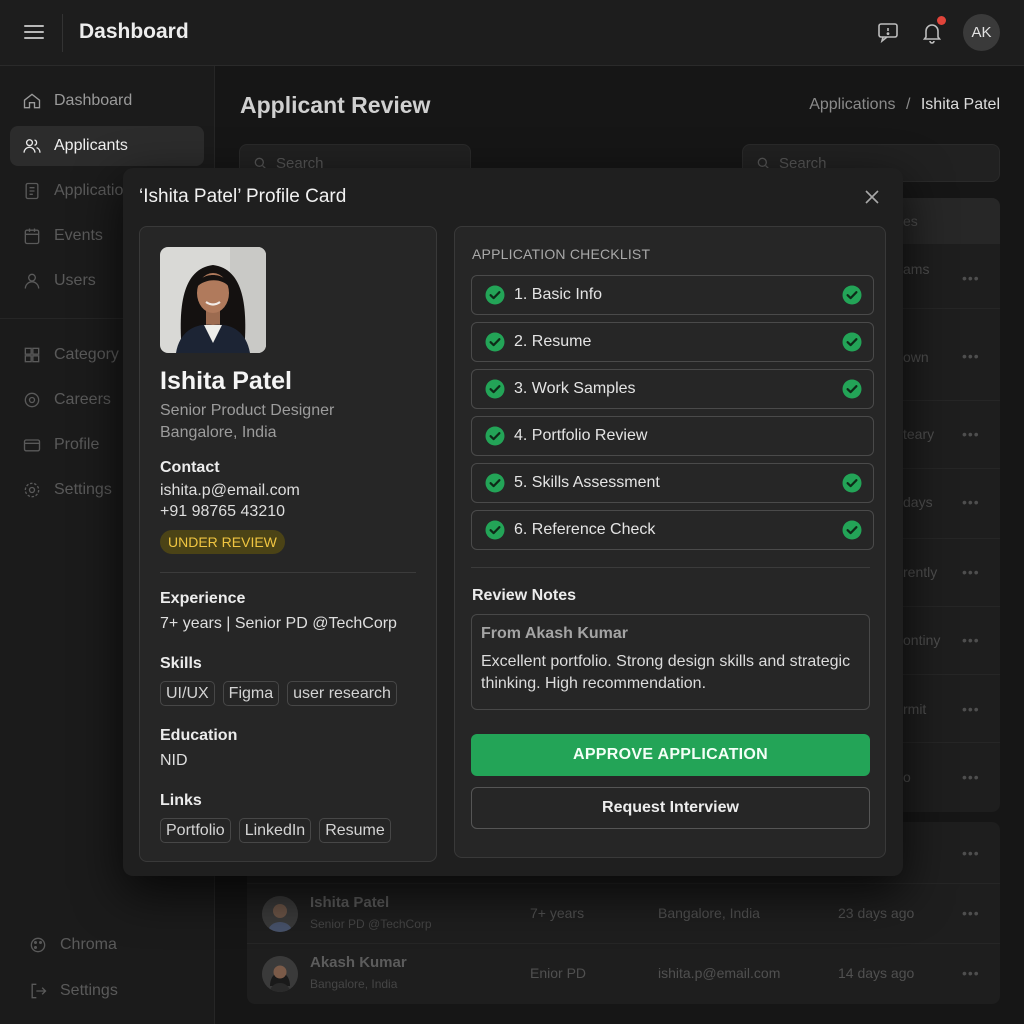 The width and height of the screenshot is (1024, 1024). Describe the element at coordinates (907, 777) in the screenshot. I see `table-cell-fragment: o` at that location.